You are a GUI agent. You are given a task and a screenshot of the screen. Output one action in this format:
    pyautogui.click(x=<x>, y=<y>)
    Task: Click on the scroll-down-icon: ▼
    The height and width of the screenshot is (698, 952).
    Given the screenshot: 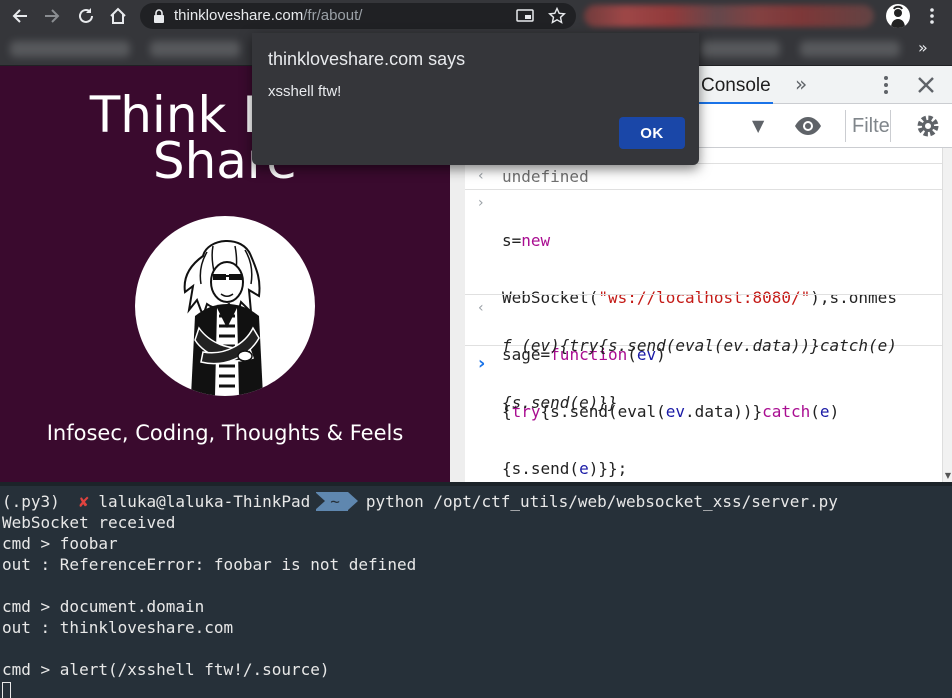 What is the action you would take?
    pyautogui.click(x=947, y=475)
    